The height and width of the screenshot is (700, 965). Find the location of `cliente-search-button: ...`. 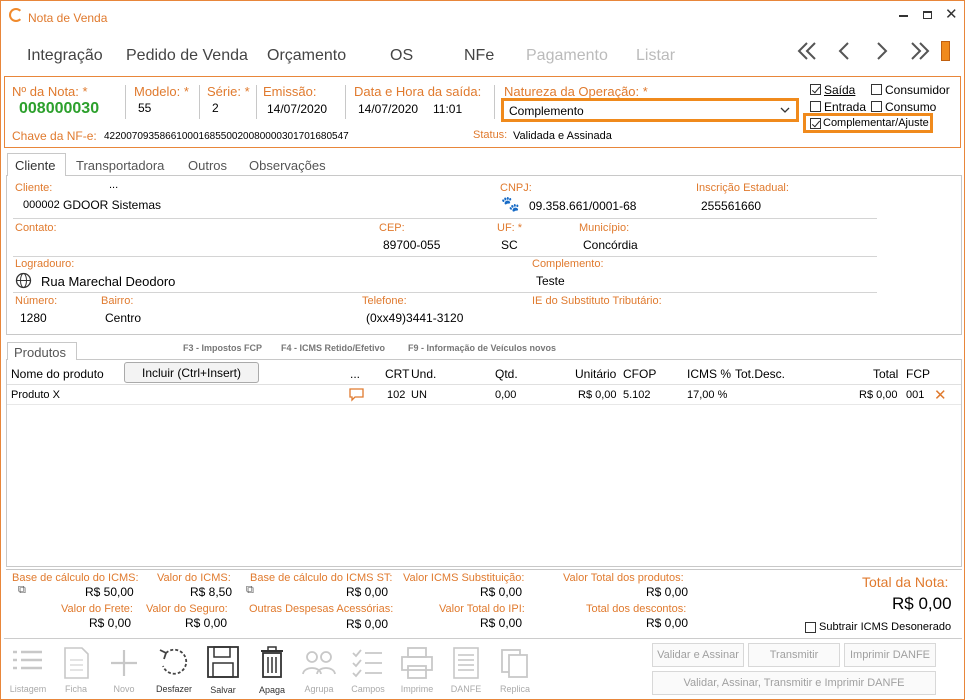

cliente-search-button: ... is located at coordinates (113, 185).